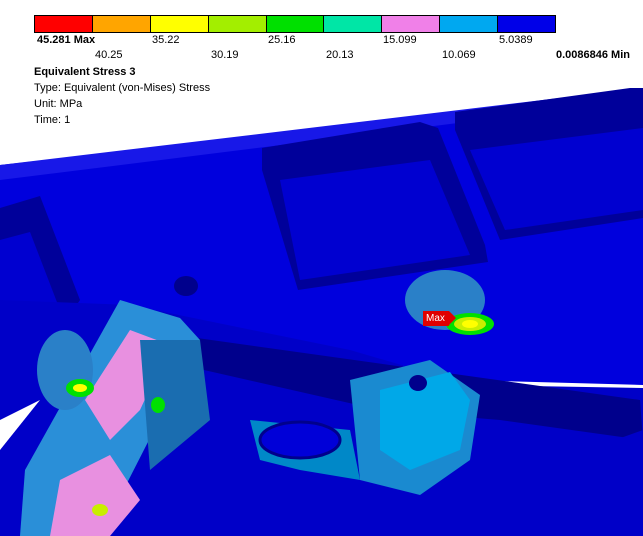 Image resolution: width=643 pixels, height=536 pixels. Describe the element at coordinates (58, 104) in the screenshot. I see `result-unit: Unit: MPa` at that location.